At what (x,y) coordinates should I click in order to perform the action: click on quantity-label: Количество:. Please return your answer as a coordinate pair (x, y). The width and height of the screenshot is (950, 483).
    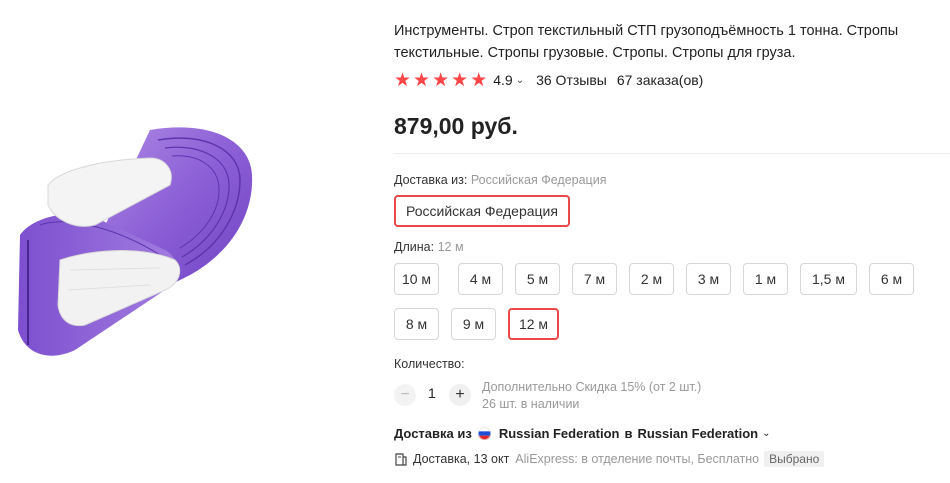
    Looking at the image, I should click on (429, 364).